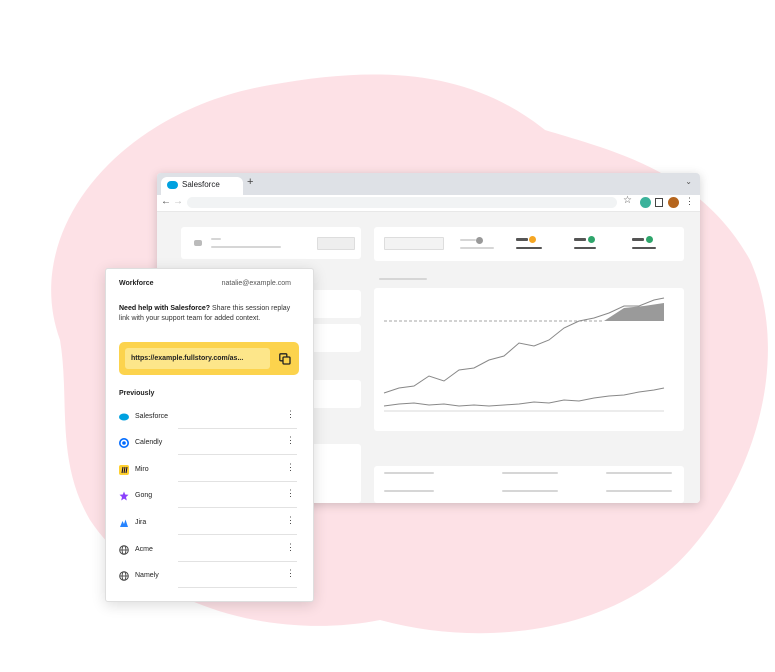  What do you see at coordinates (124, 443) in the screenshot?
I see `calendly-icon` at bounding box center [124, 443].